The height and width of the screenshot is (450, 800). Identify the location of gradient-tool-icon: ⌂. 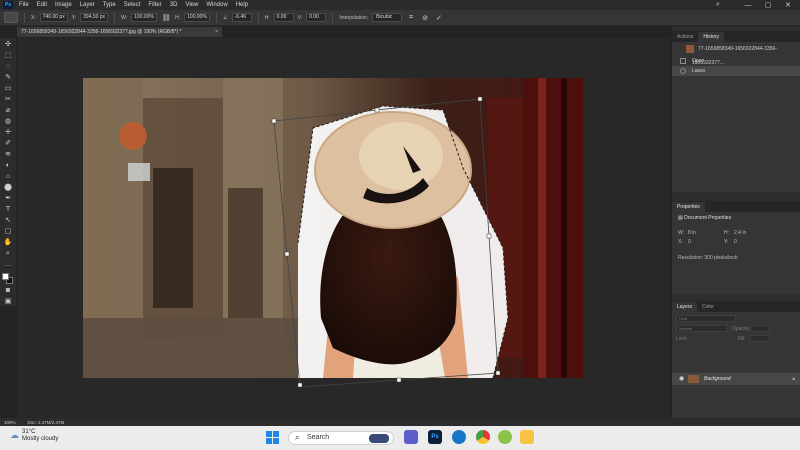
(8, 176).